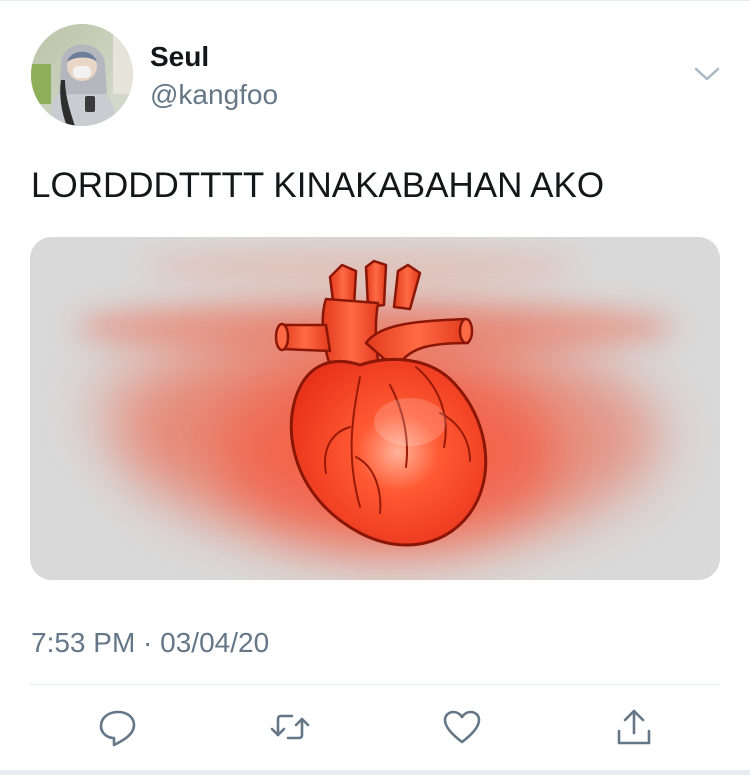 The width and height of the screenshot is (750, 775). I want to click on author-handle: @kangfoo, so click(214, 95).